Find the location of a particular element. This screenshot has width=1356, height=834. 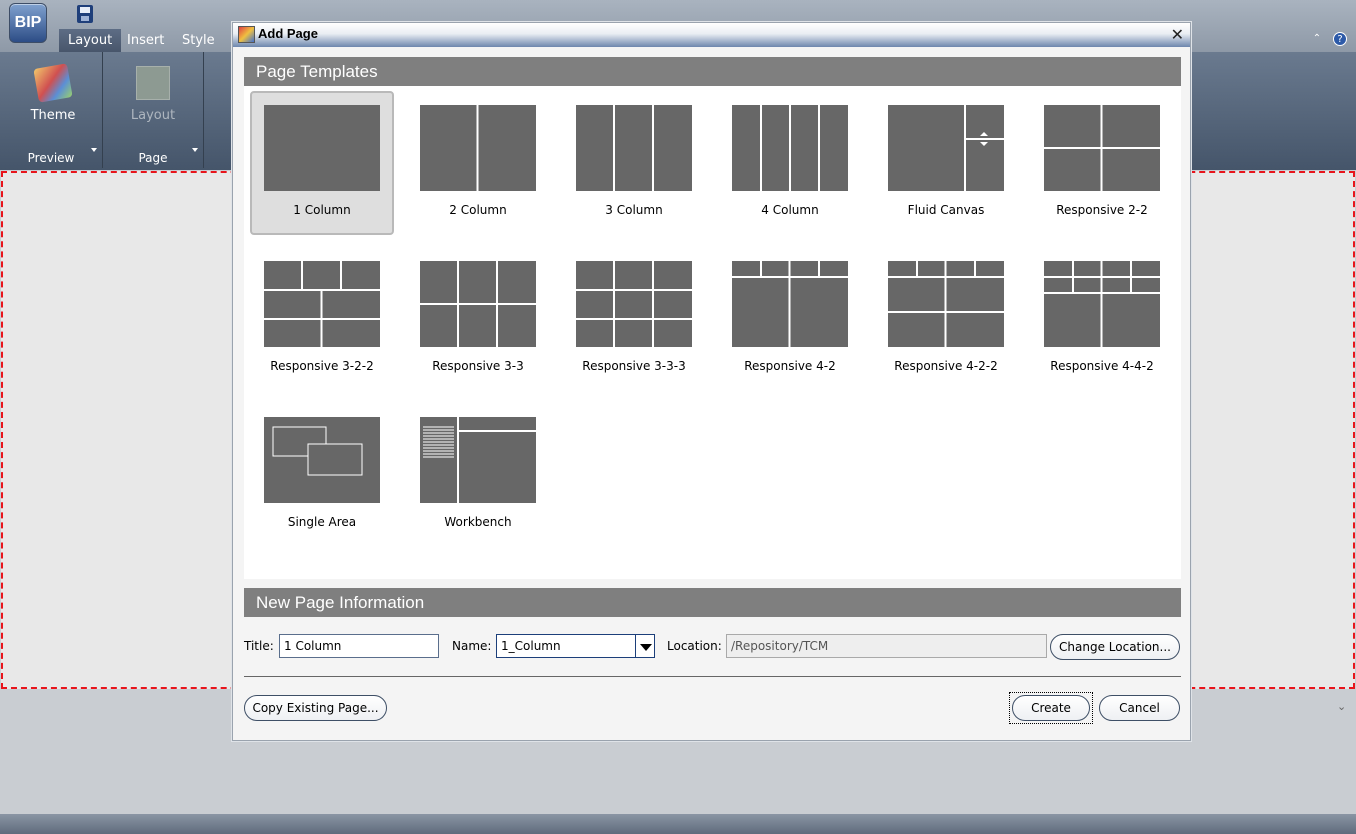

template-responsive-3-3-3-thumbnail is located at coordinates (634, 304).